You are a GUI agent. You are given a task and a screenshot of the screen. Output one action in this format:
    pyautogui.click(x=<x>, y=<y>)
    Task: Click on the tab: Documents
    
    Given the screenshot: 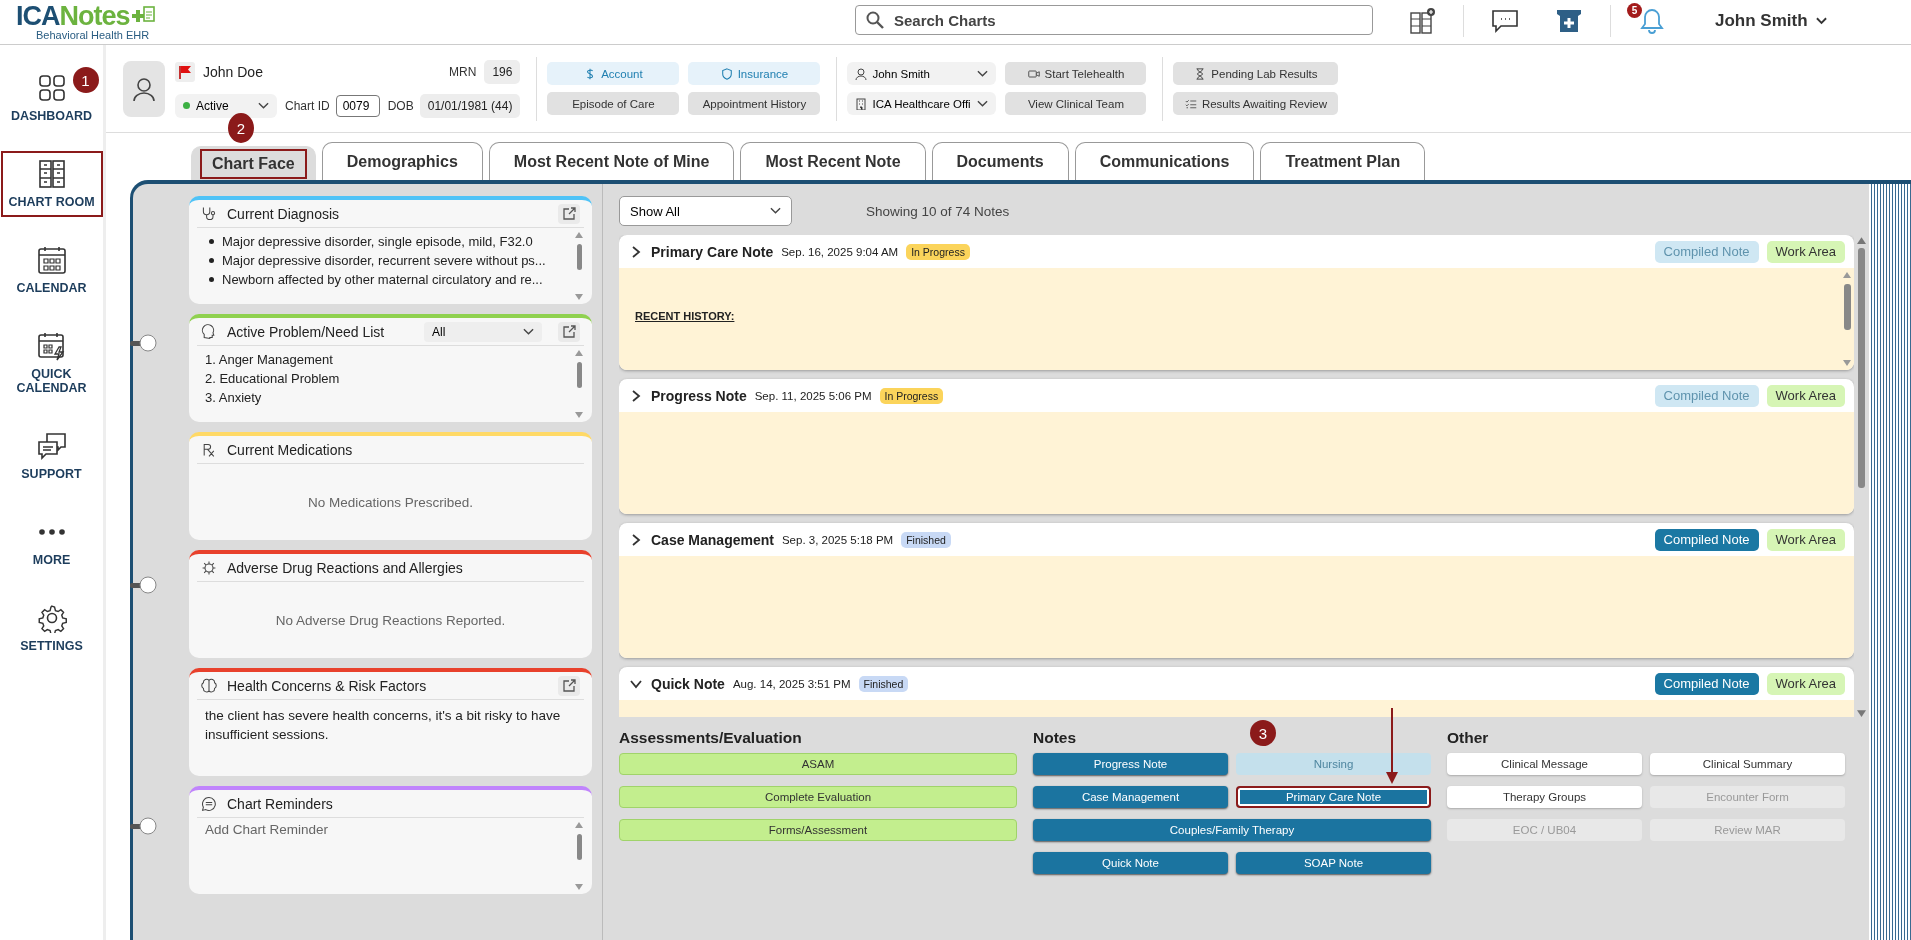 What is the action you would take?
    pyautogui.click(x=1000, y=161)
    